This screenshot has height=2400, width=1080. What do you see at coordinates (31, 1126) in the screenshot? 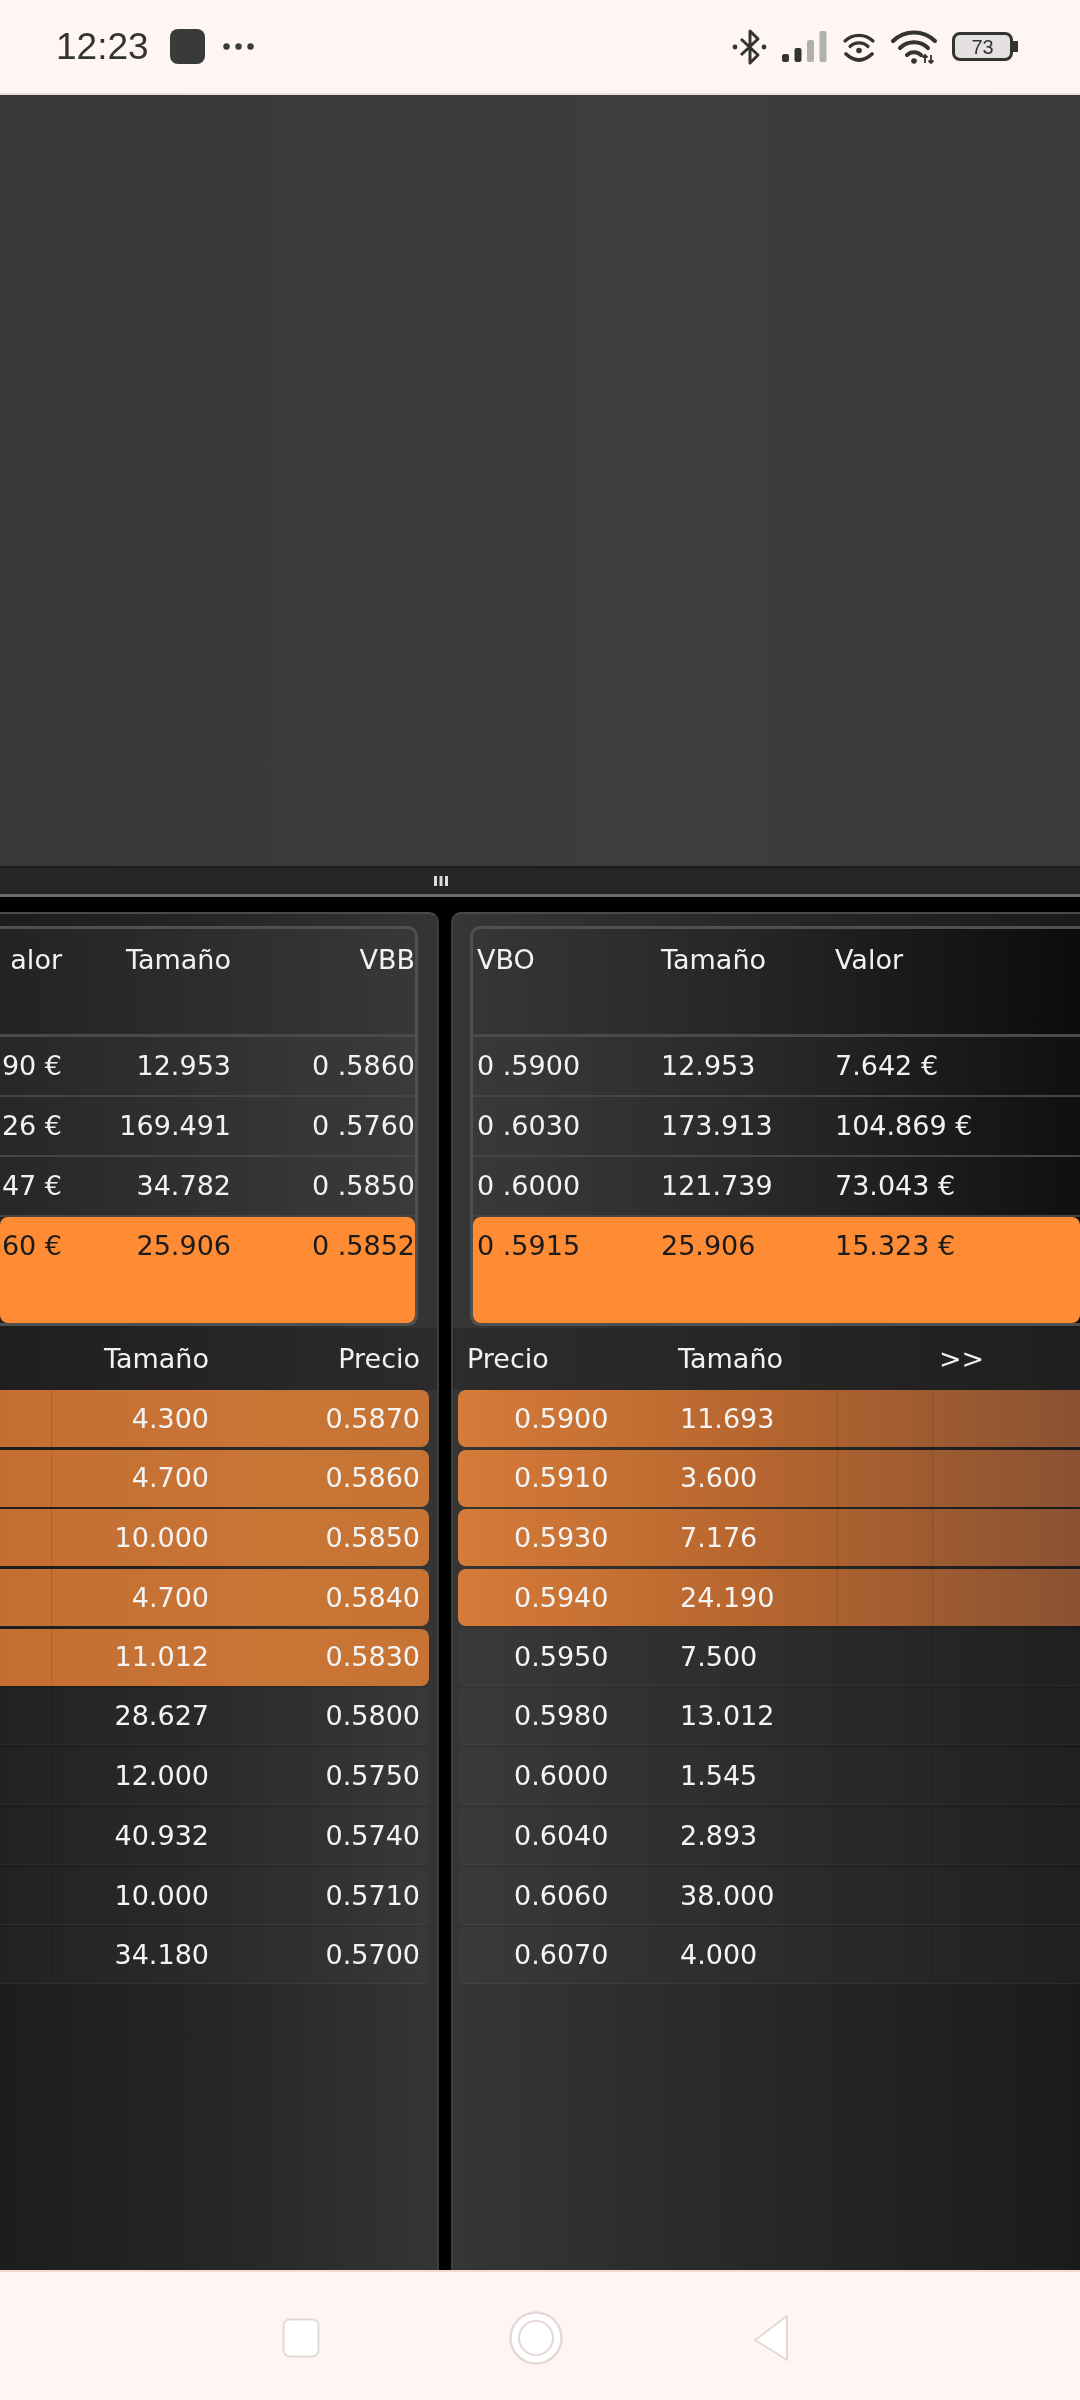
I see `table-cell: 26 €` at bounding box center [31, 1126].